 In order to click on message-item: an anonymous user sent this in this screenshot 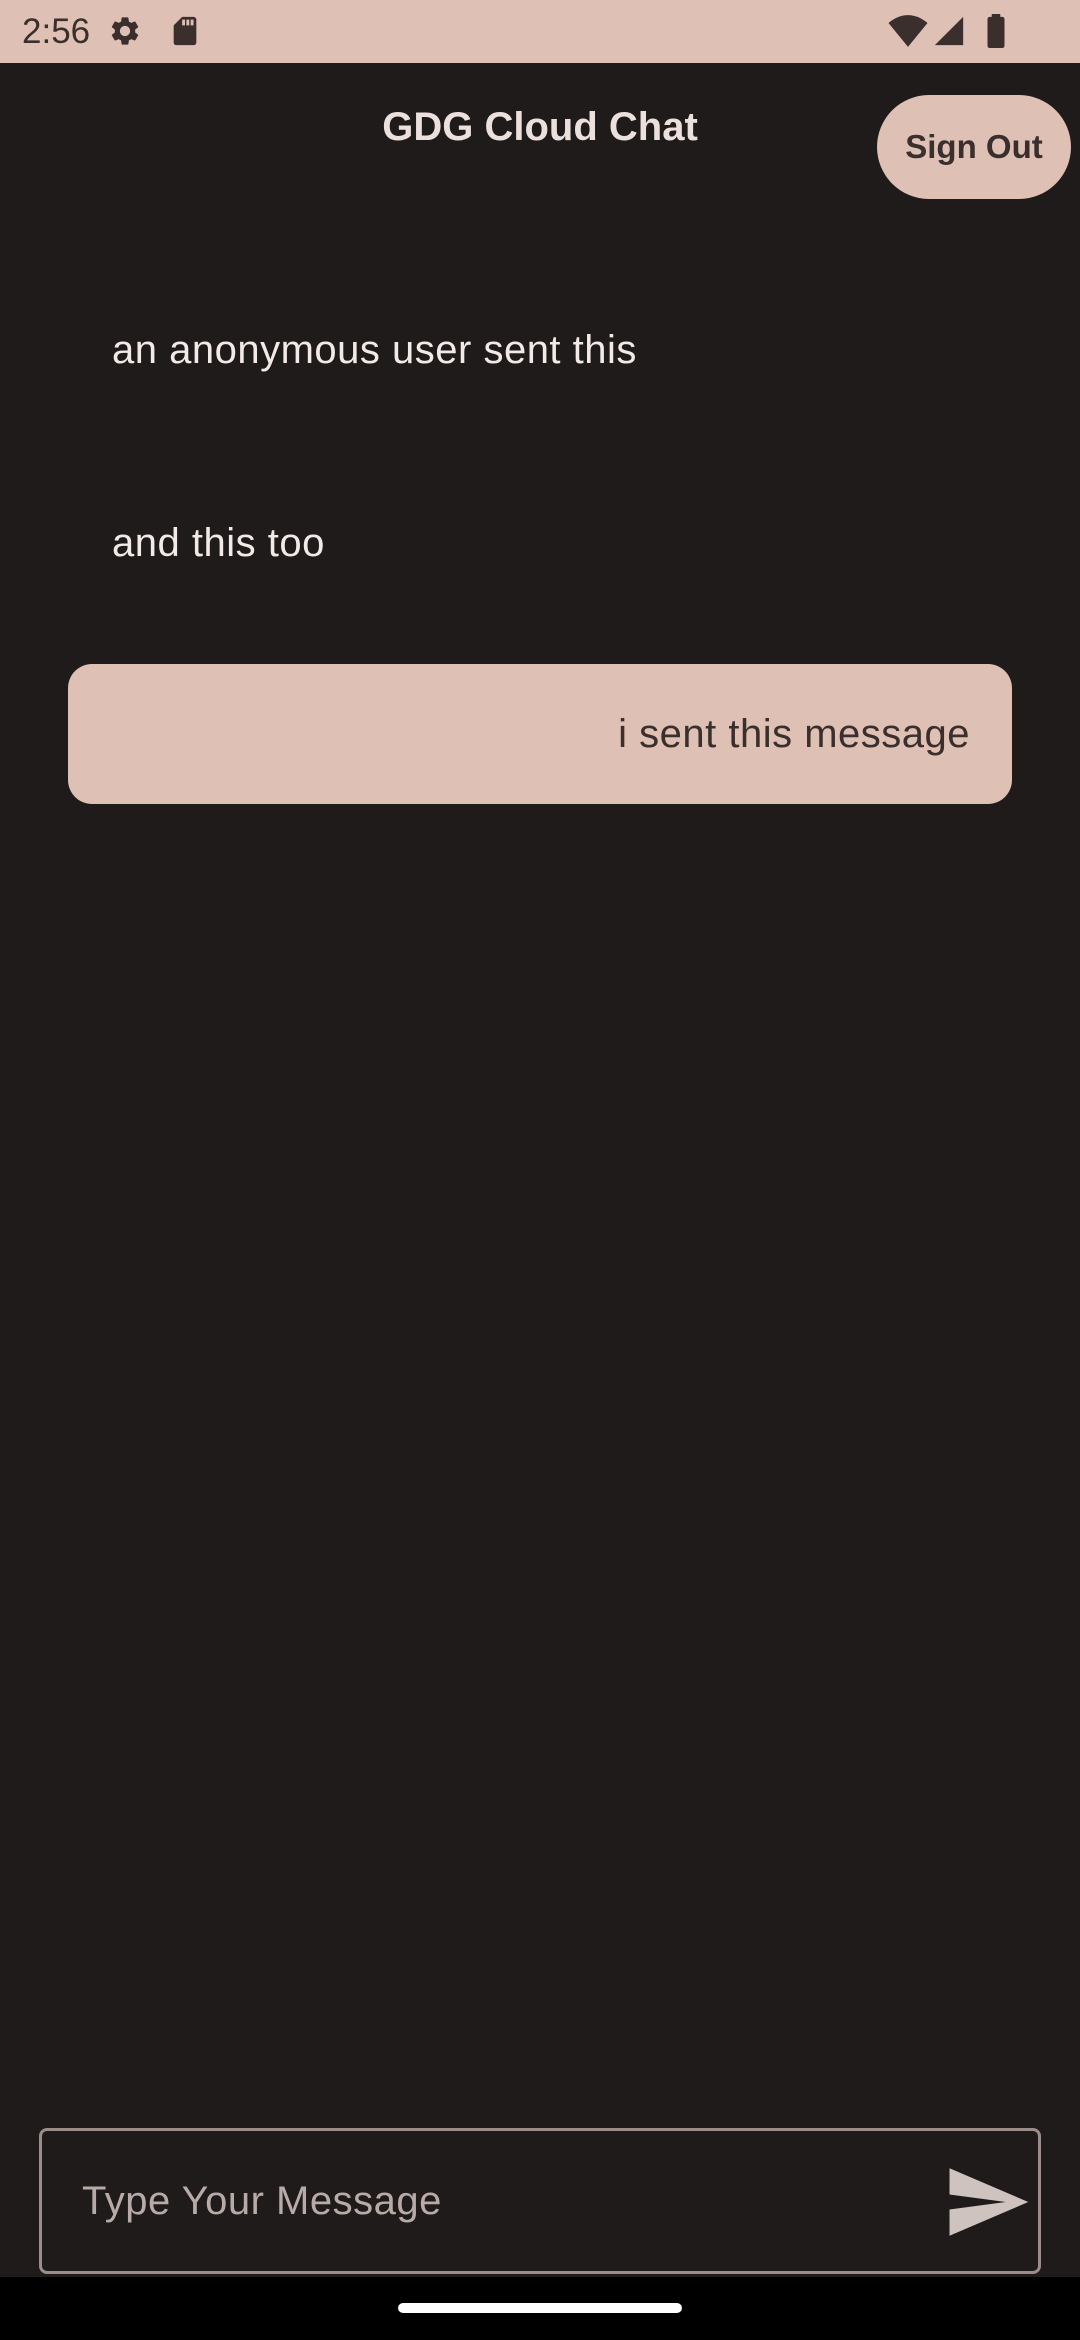, I will do `click(540, 350)`.